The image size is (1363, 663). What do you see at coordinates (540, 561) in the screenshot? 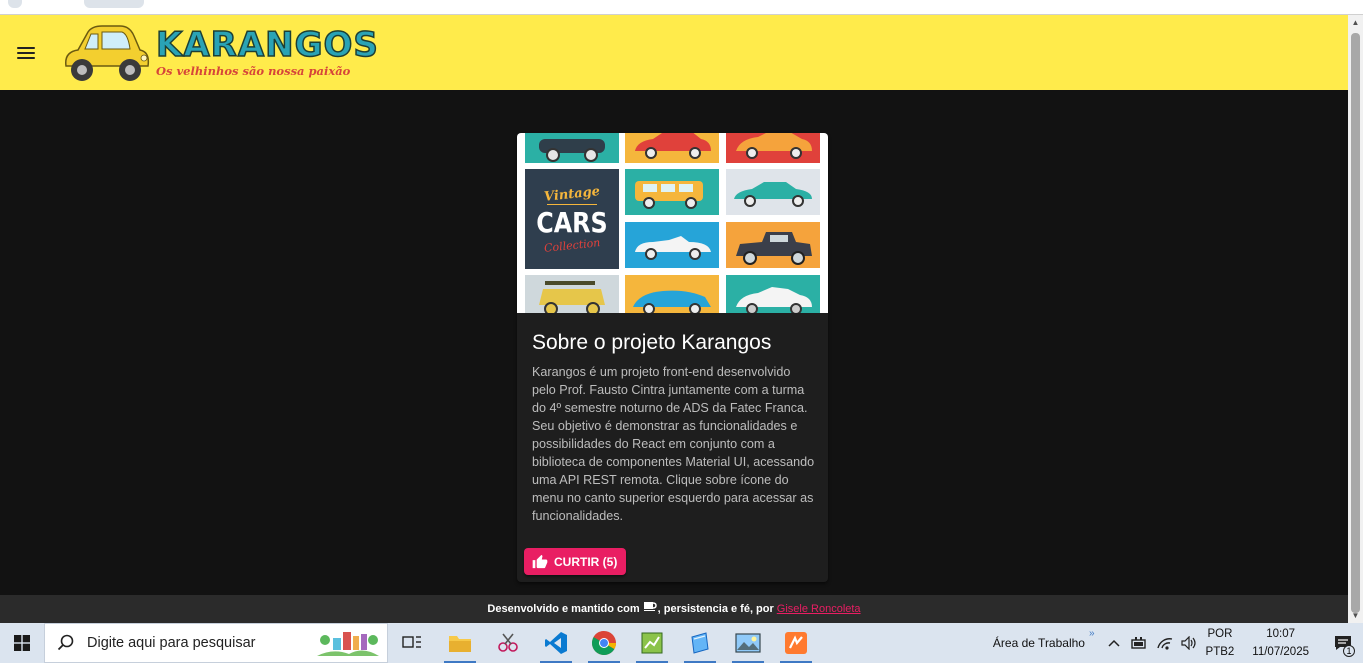
I see `thumb-up-icon` at bounding box center [540, 561].